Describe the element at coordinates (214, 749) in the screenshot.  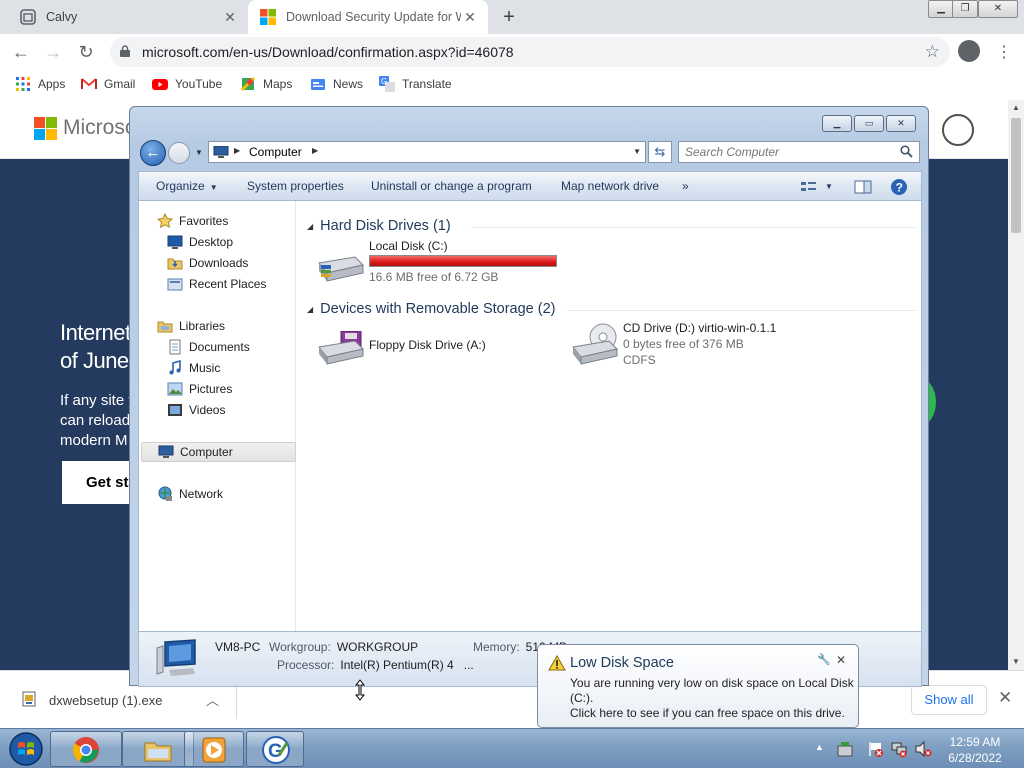
I see `taskbar-media-player-button` at that location.